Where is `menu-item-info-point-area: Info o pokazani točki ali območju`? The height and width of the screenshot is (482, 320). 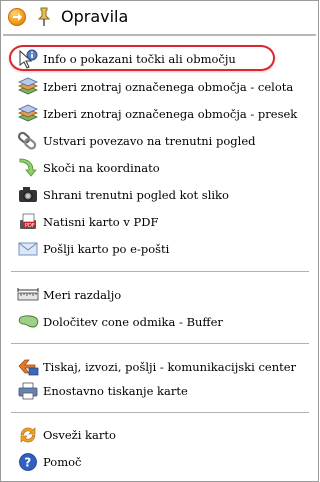 menu-item-info-point-area: Info o pokazani točki ali območju is located at coordinates (162, 59).